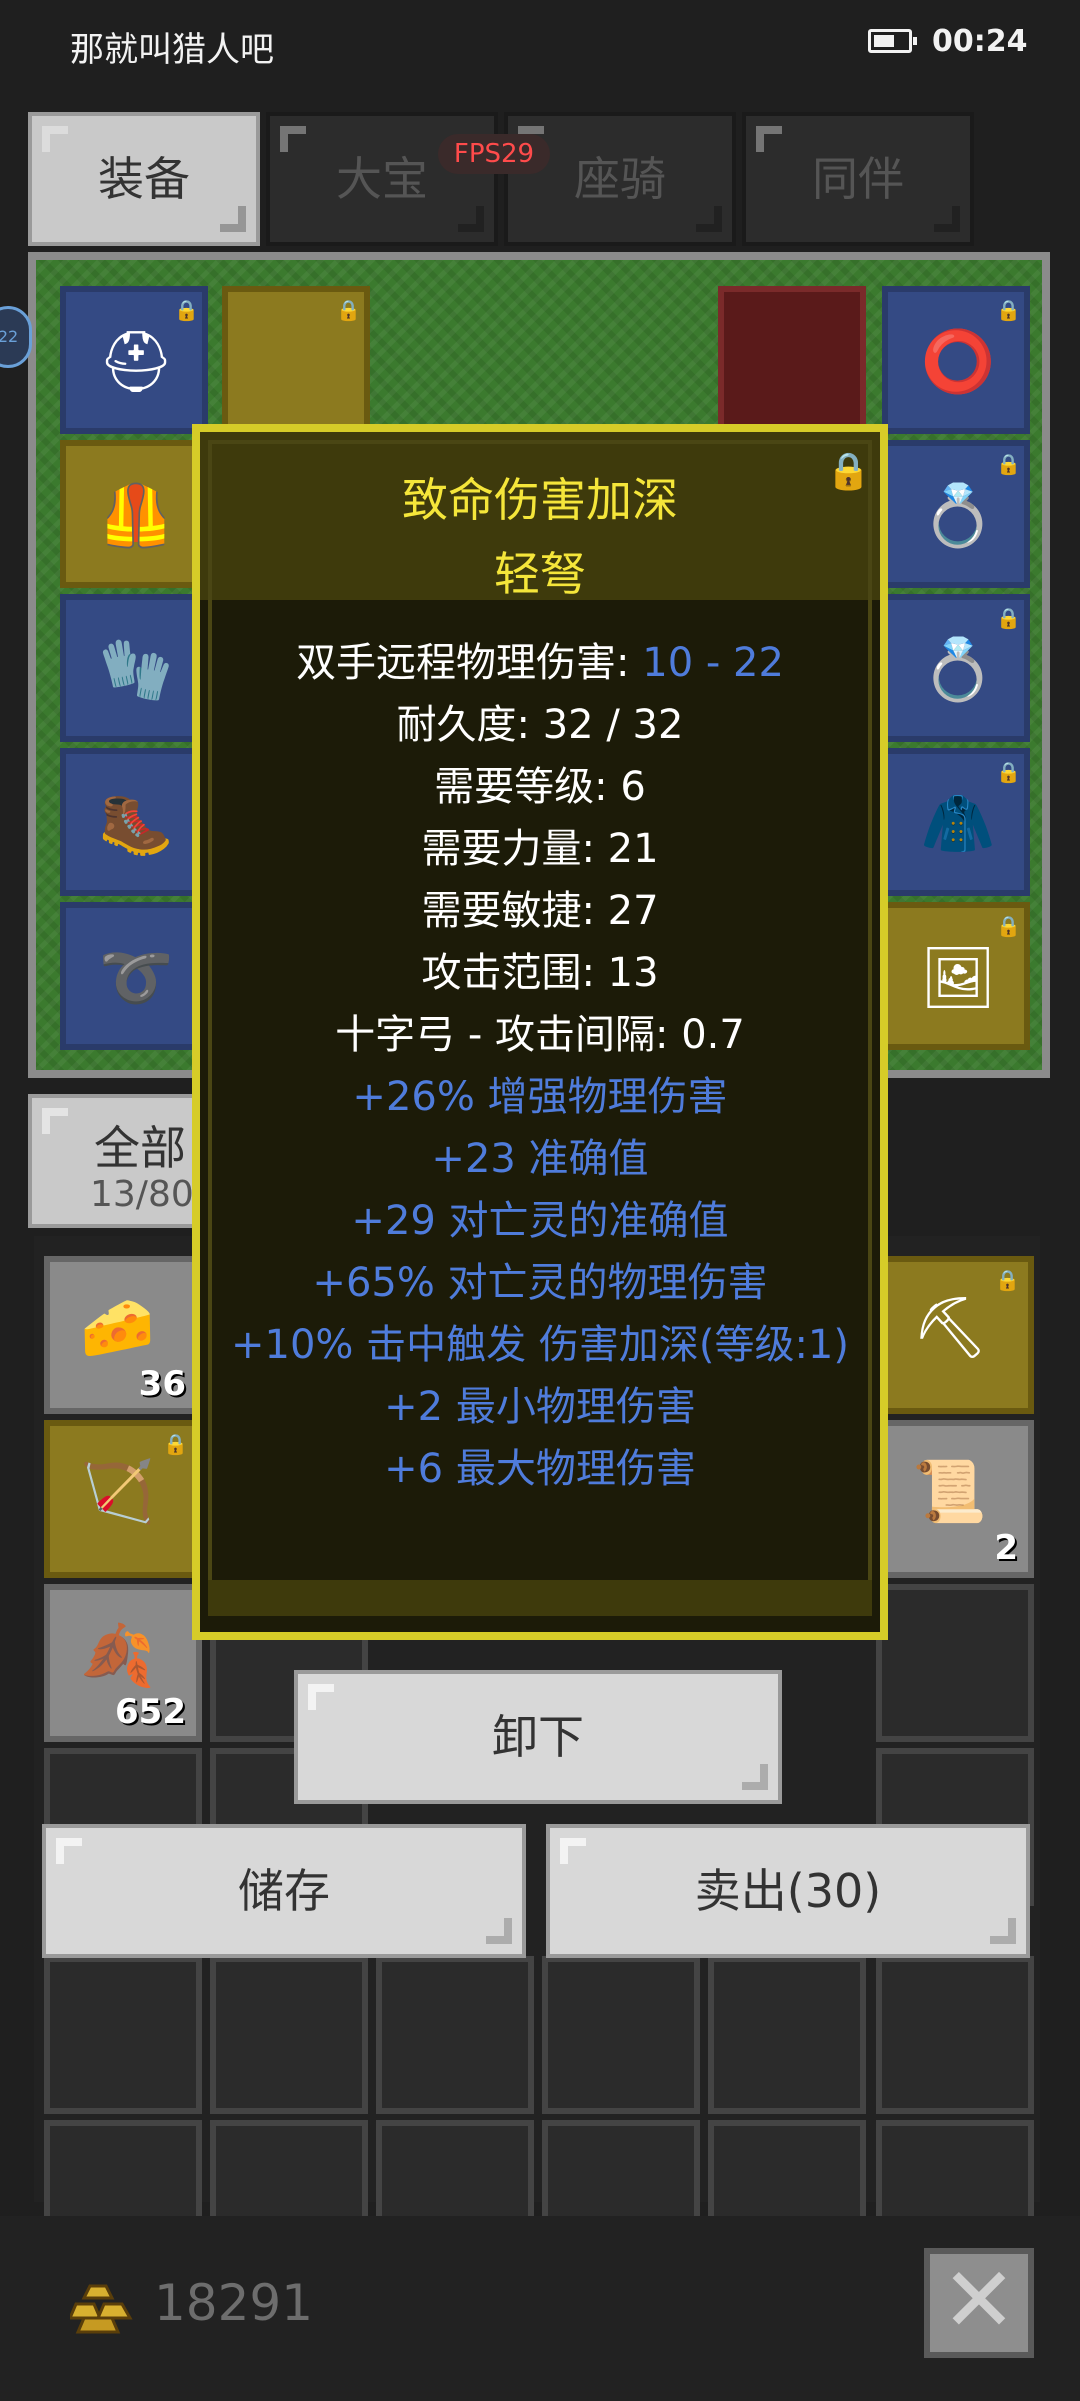 The height and width of the screenshot is (2401, 1080). I want to click on inventory-filter-label: 全部, so click(140, 1148).